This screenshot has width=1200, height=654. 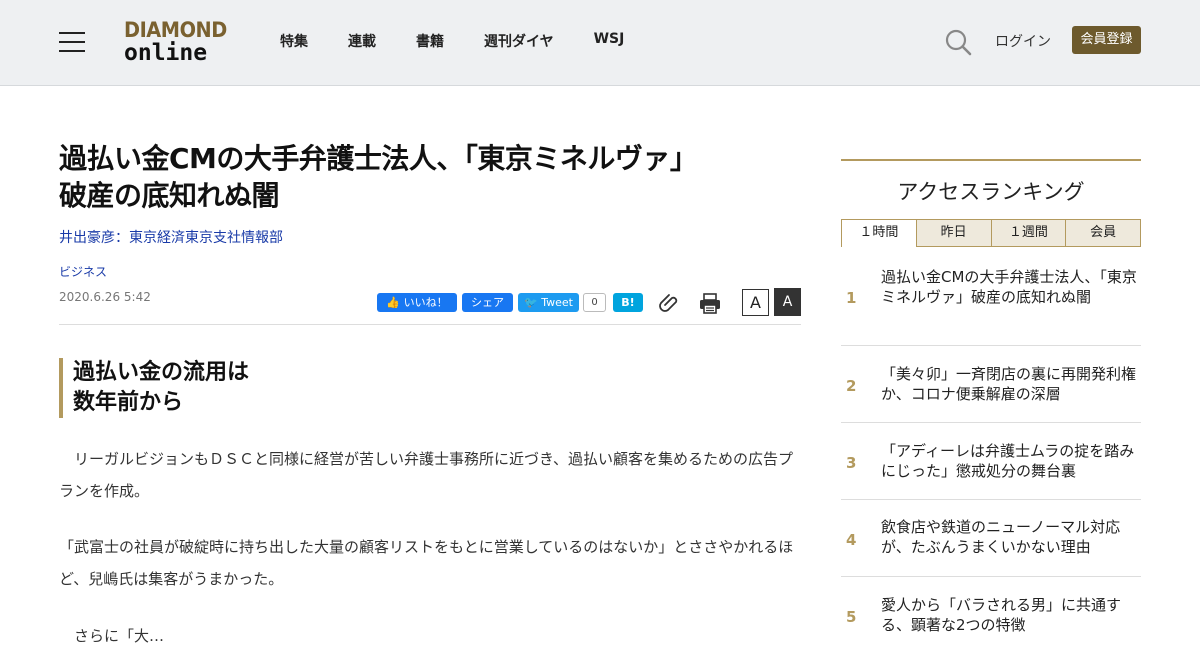 What do you see at coordinates (669, 302) in the screenshot?
I see `paperclip-icon` at bounding box center [669, 302].